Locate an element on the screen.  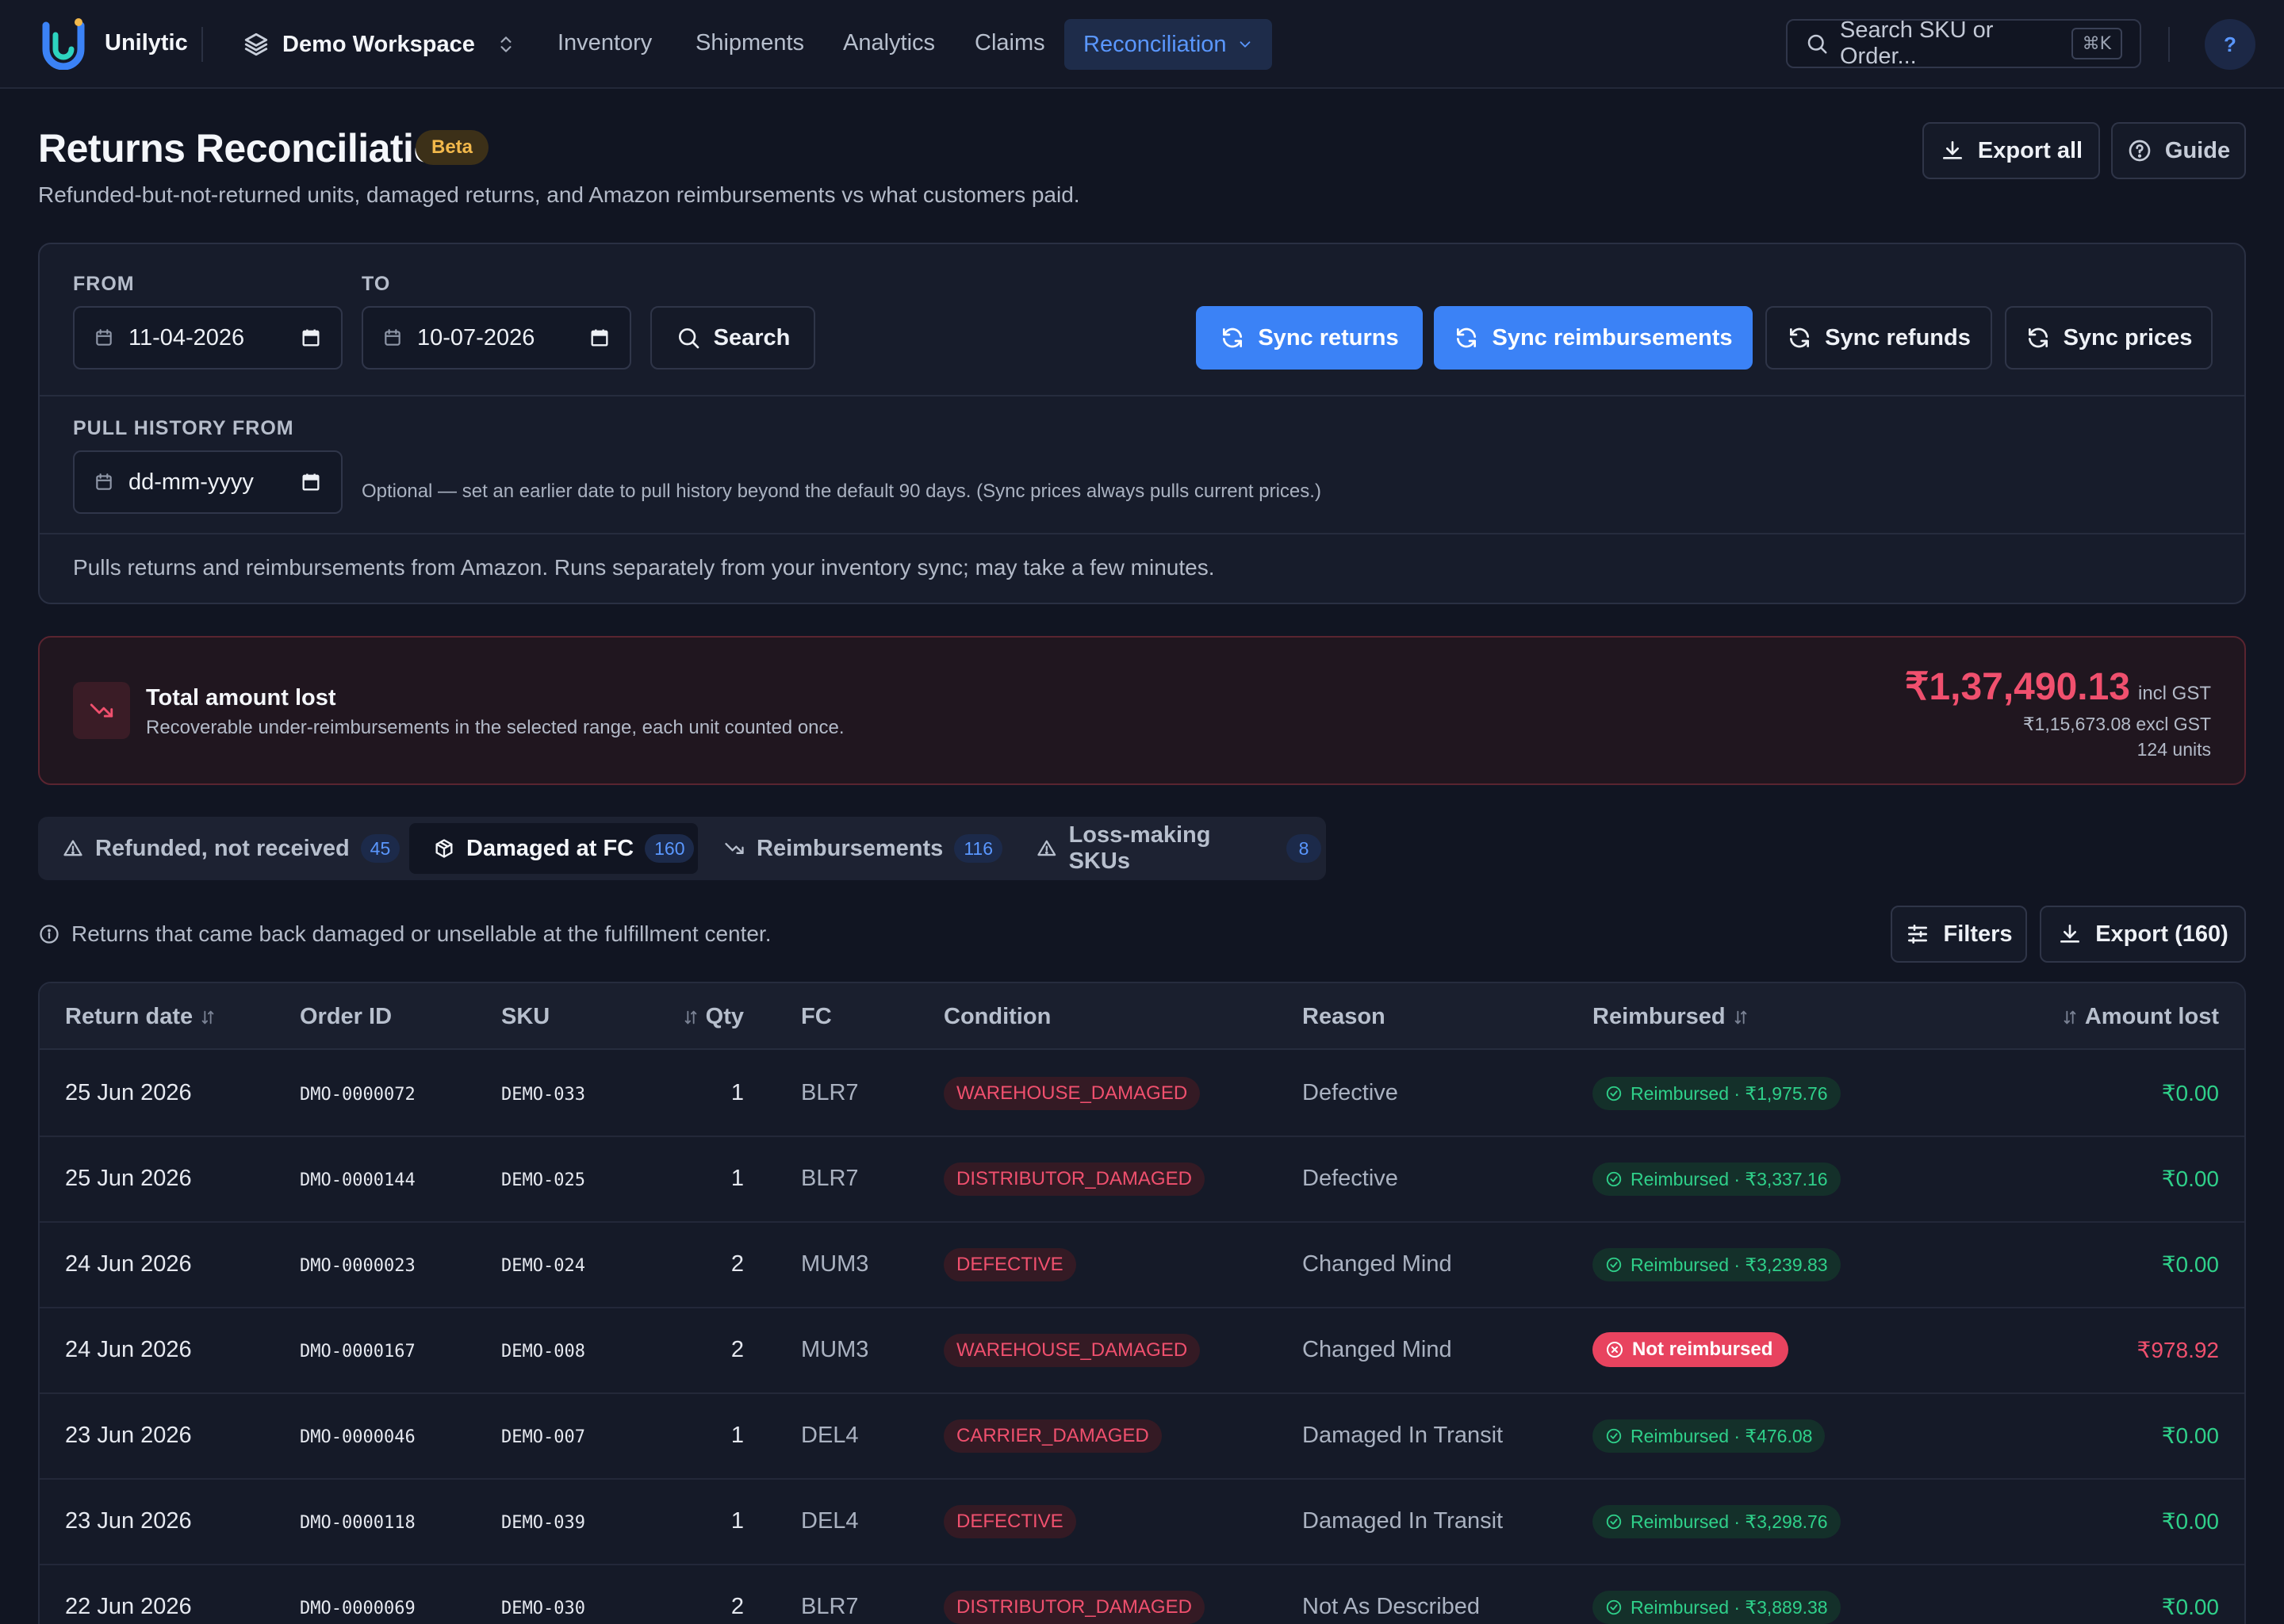
nav-reconciliation: Reconciliation is located at coordinates (1168, 44).